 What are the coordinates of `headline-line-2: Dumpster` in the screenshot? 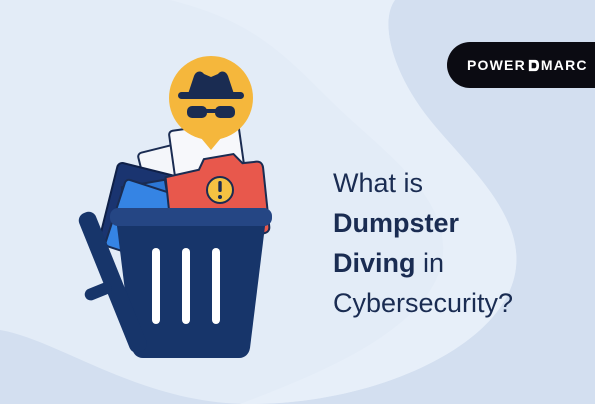 It's located at (396, 223).